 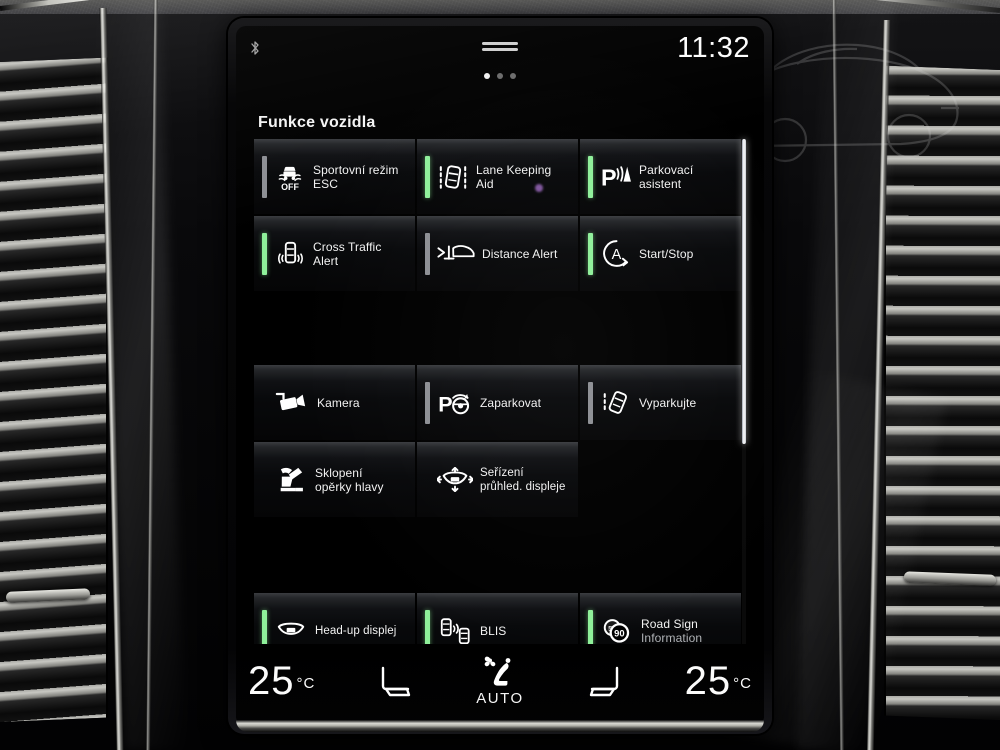 What do you see at coordinates (500, 726) in the screenshot?
I see `bezel-chrome-strip` at bounding box center [500, 726].